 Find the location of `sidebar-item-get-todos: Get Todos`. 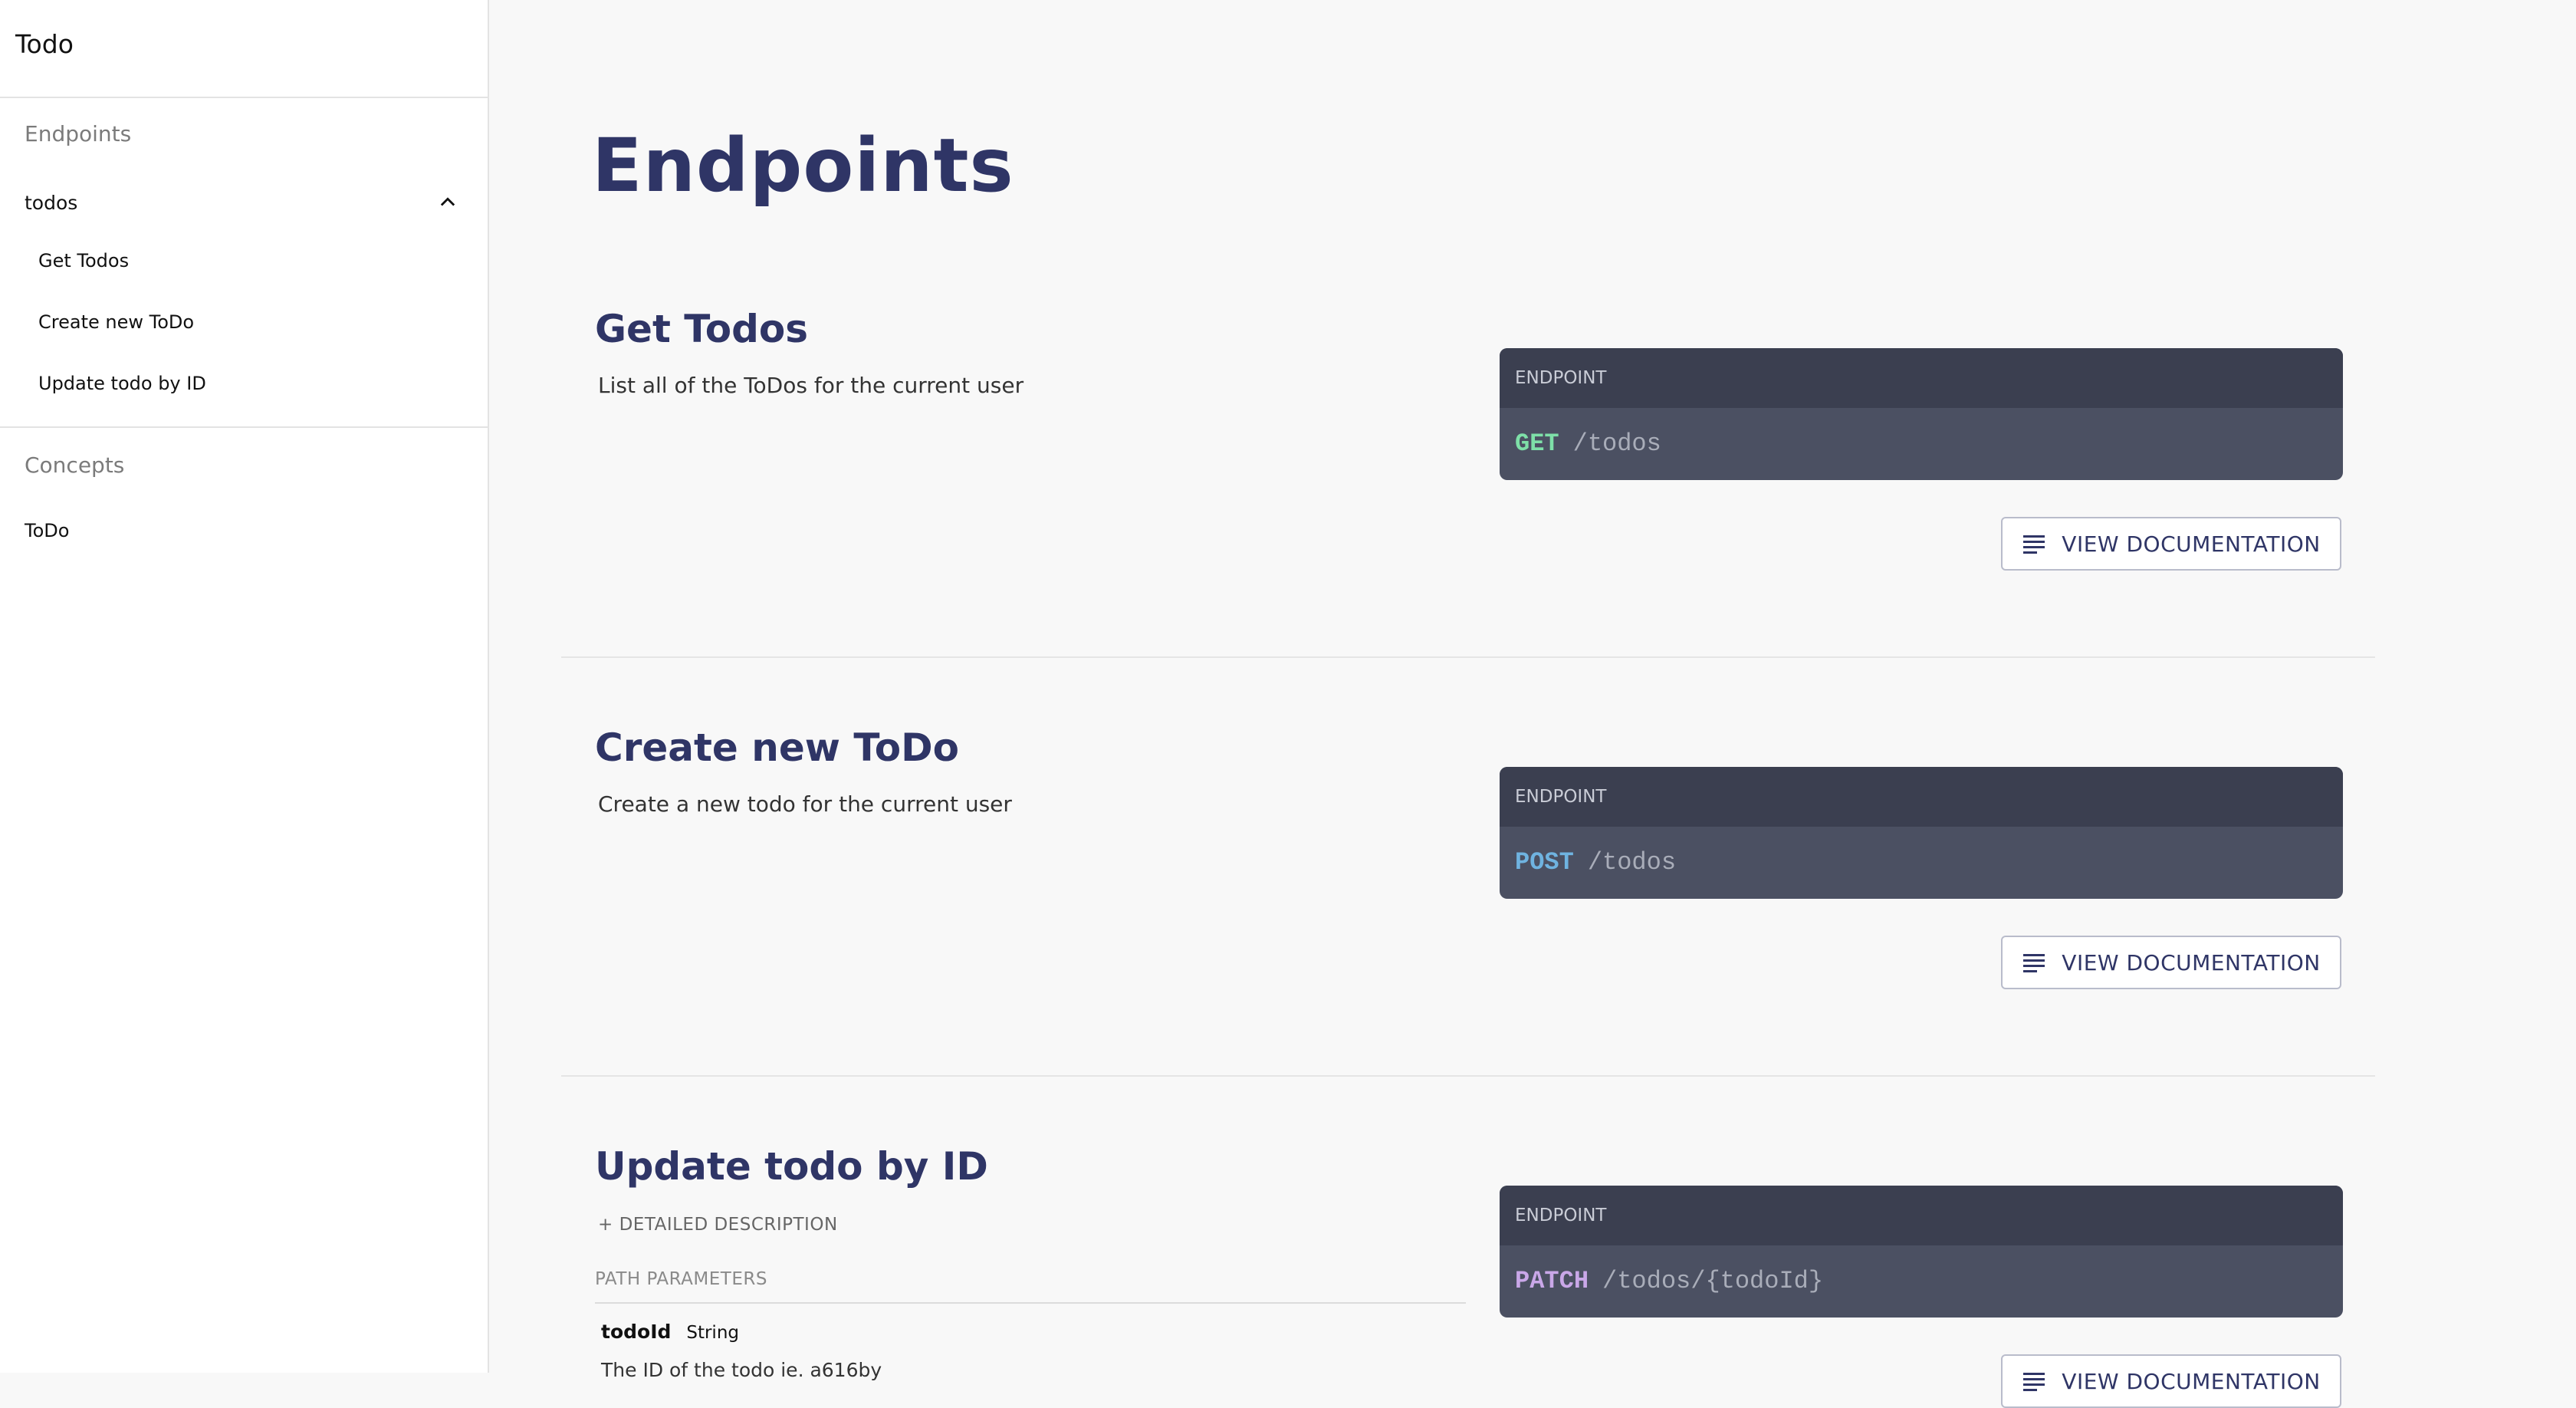

sidebar-item-get-todos: Get Todos is located at coordinates (84, 260).